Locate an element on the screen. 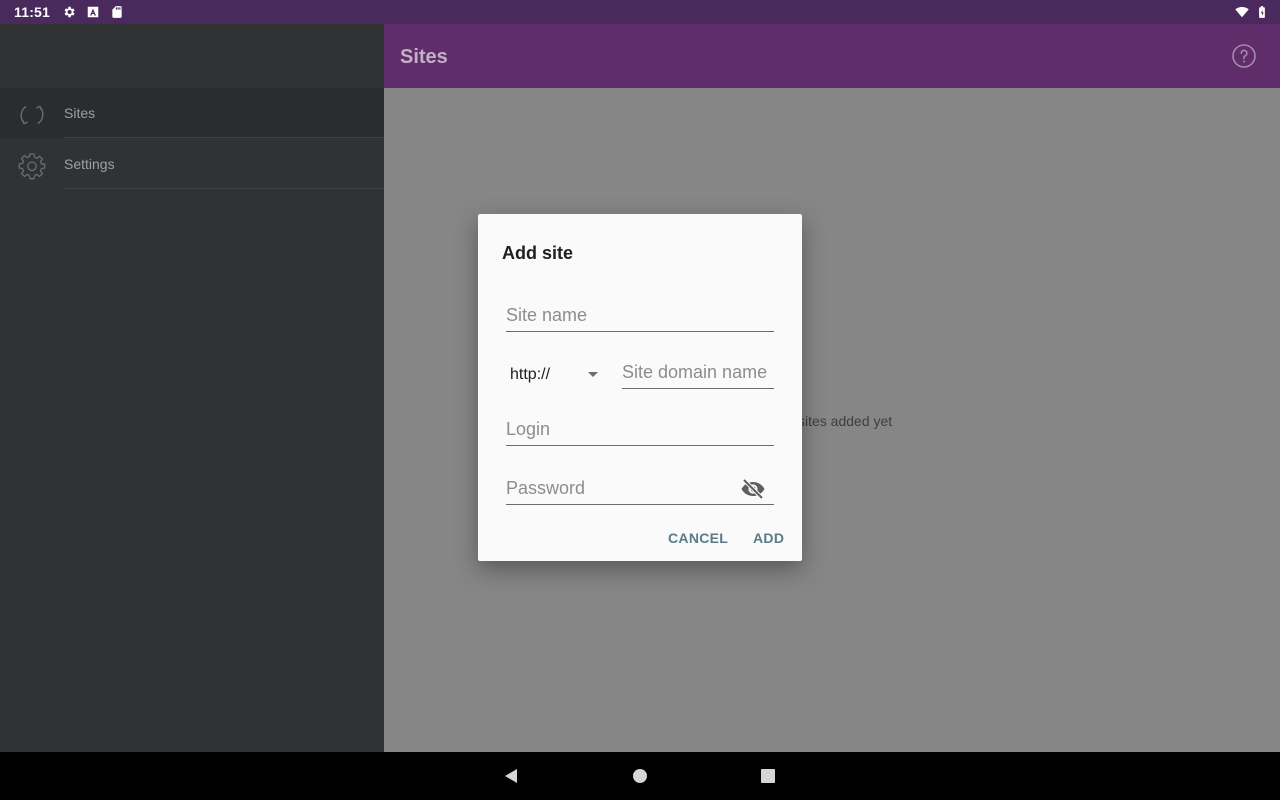 This screenshot has height=800, width=1280. wifi-icon is located at coordinates (1242, 12).